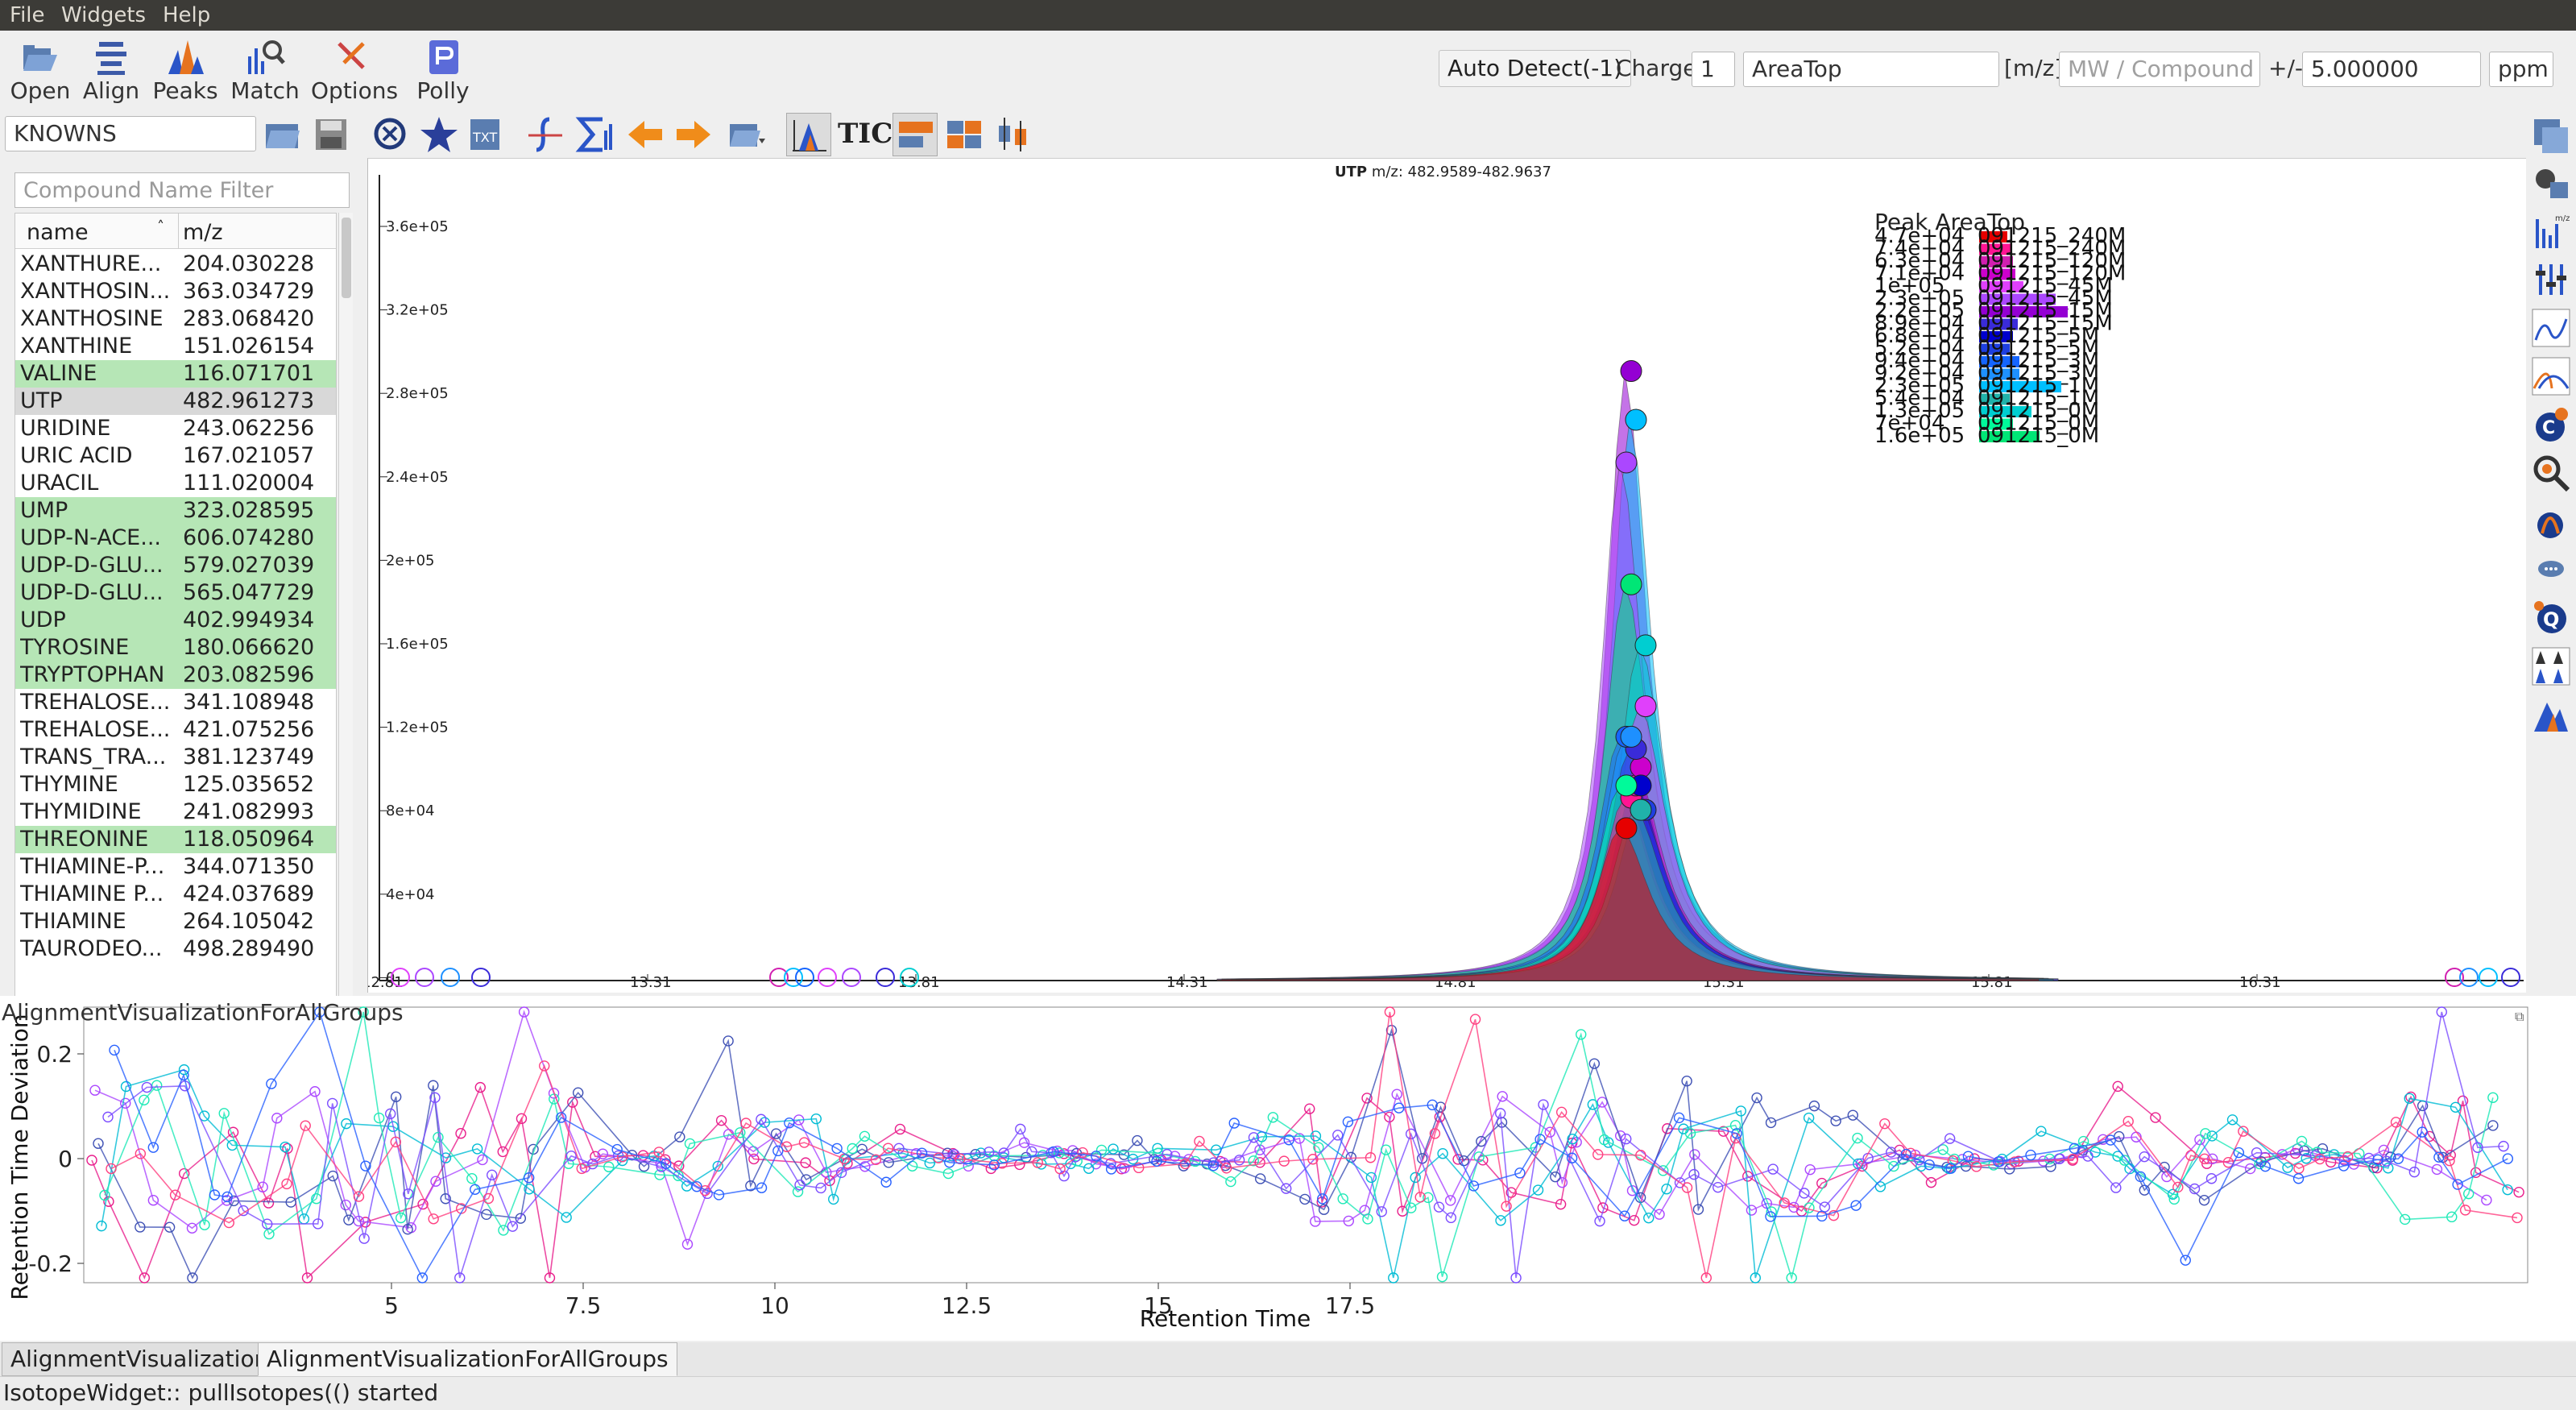 Image resolution: width=2576 pixels, height=1410 pixels. Describe the element at coordinates (65, 133) in the screenshot. I see `library-value: KNOWNS` at that location.